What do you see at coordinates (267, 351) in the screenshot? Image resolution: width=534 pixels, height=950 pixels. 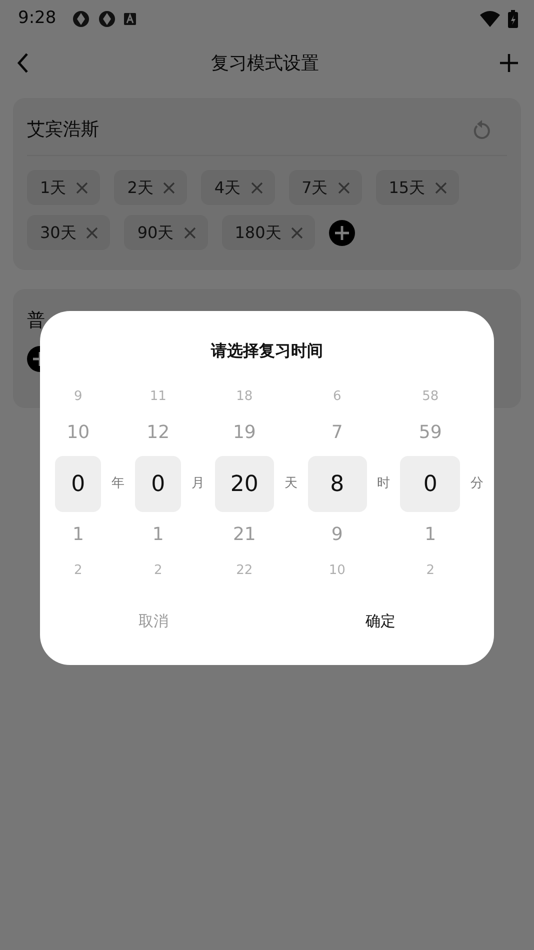 I see `dialog-title: 请选择复习时间` at bounding box center [267, 351].